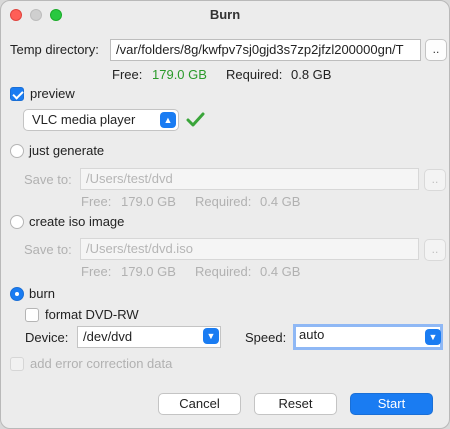  Describe the element at coordinates (48, 179) in the screenshot. I see `generate-save-to-label: Save to:` at that location.